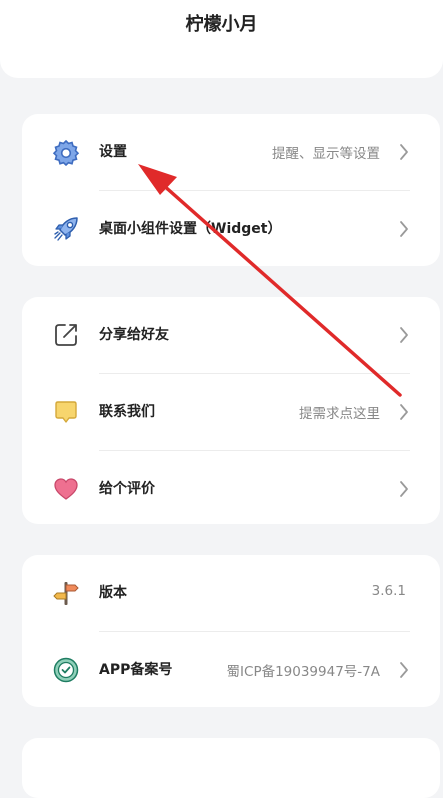 The image size is (443, 798). What do you see at coordinates (221, 24) in the screenshot?
I see `page-title: 柠檬小月` at bounding box center [221, 24].